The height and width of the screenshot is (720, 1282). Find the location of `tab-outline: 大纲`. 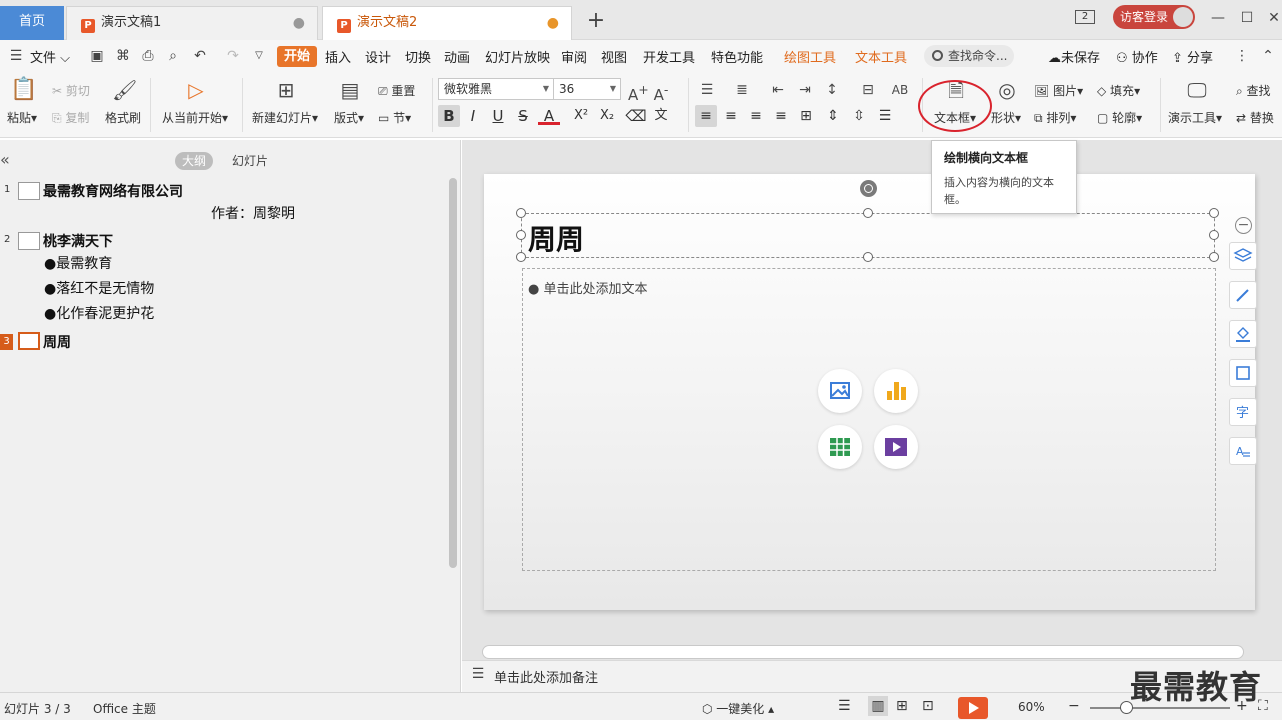

tab-outline: 大纲 is located at coordinates (194, 161).